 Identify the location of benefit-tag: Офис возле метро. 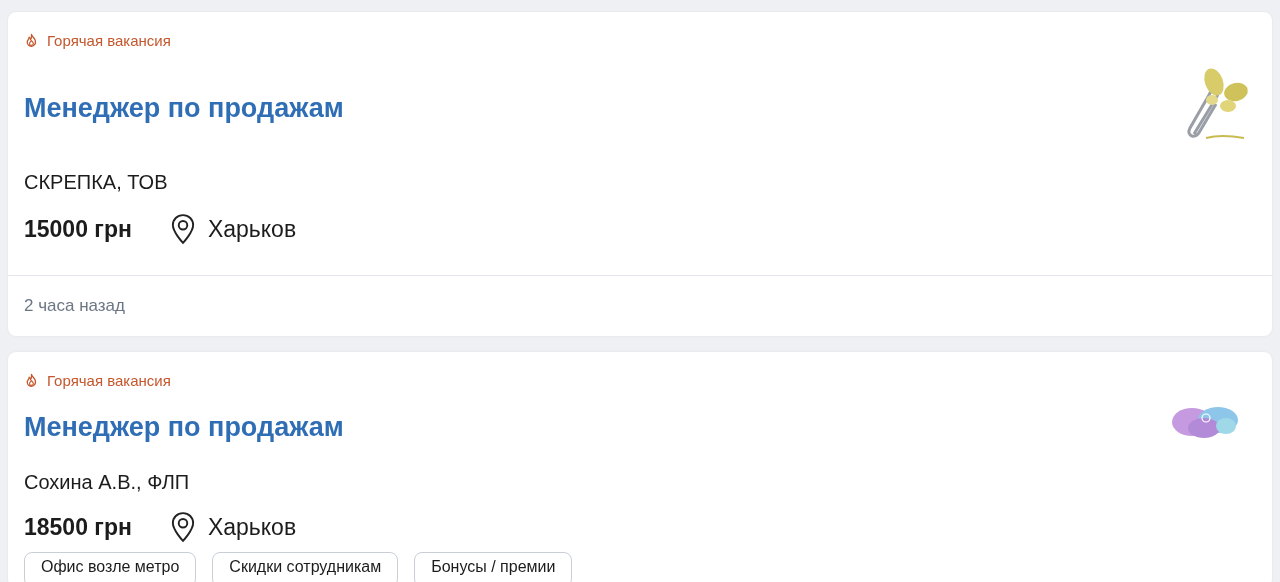
(110, 567).